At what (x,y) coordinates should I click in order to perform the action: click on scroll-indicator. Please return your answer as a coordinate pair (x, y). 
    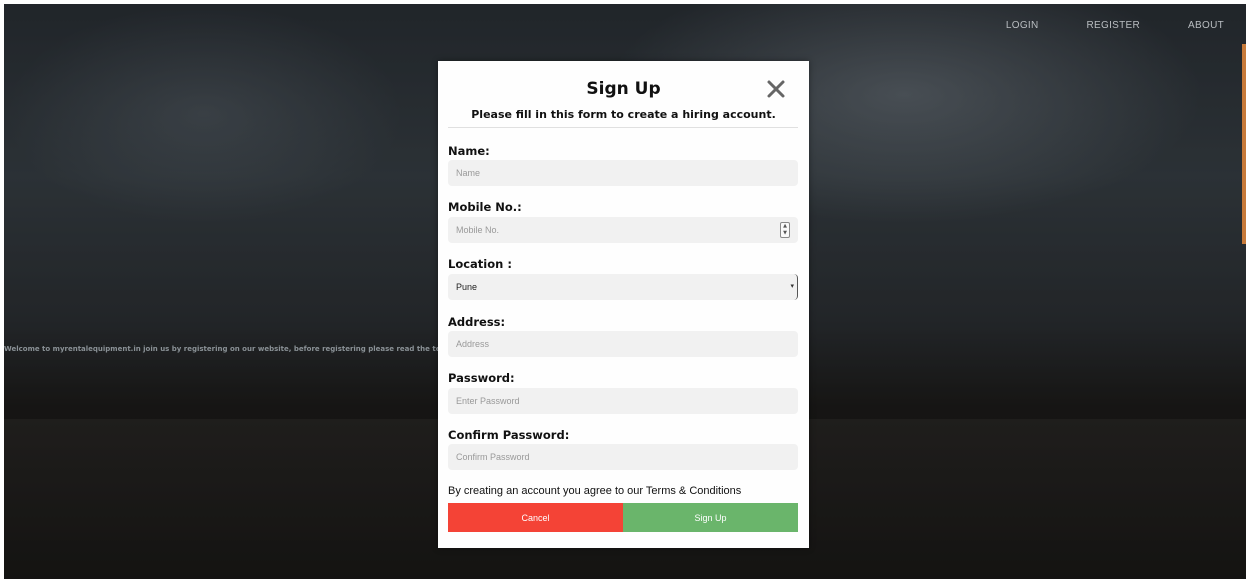
    Looking at the image, I should click on (1244, 144).